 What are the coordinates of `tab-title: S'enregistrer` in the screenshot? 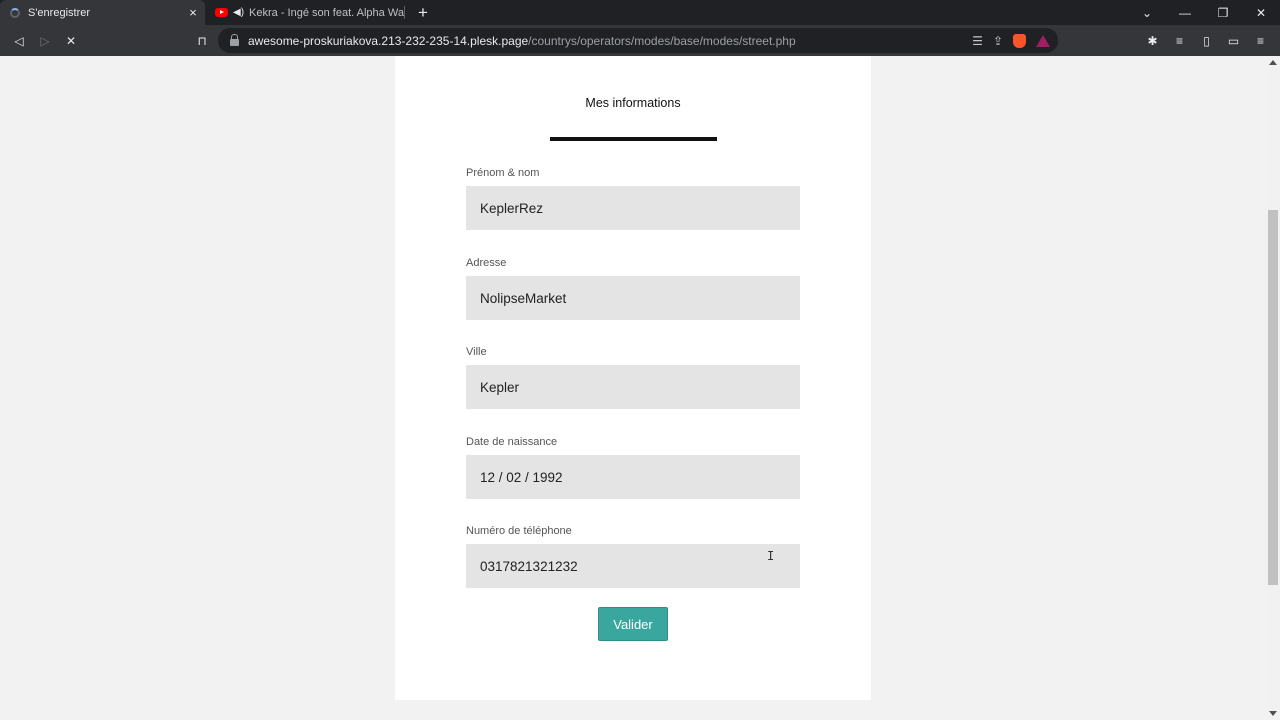 It's located at (59, 12).